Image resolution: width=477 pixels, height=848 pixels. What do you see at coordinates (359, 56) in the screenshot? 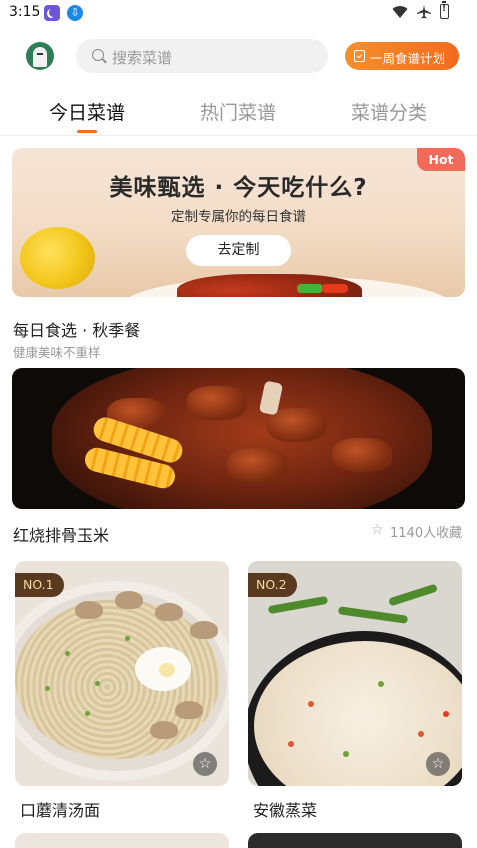
I see `calendar-check-icon` at bounding box center [359, 56].